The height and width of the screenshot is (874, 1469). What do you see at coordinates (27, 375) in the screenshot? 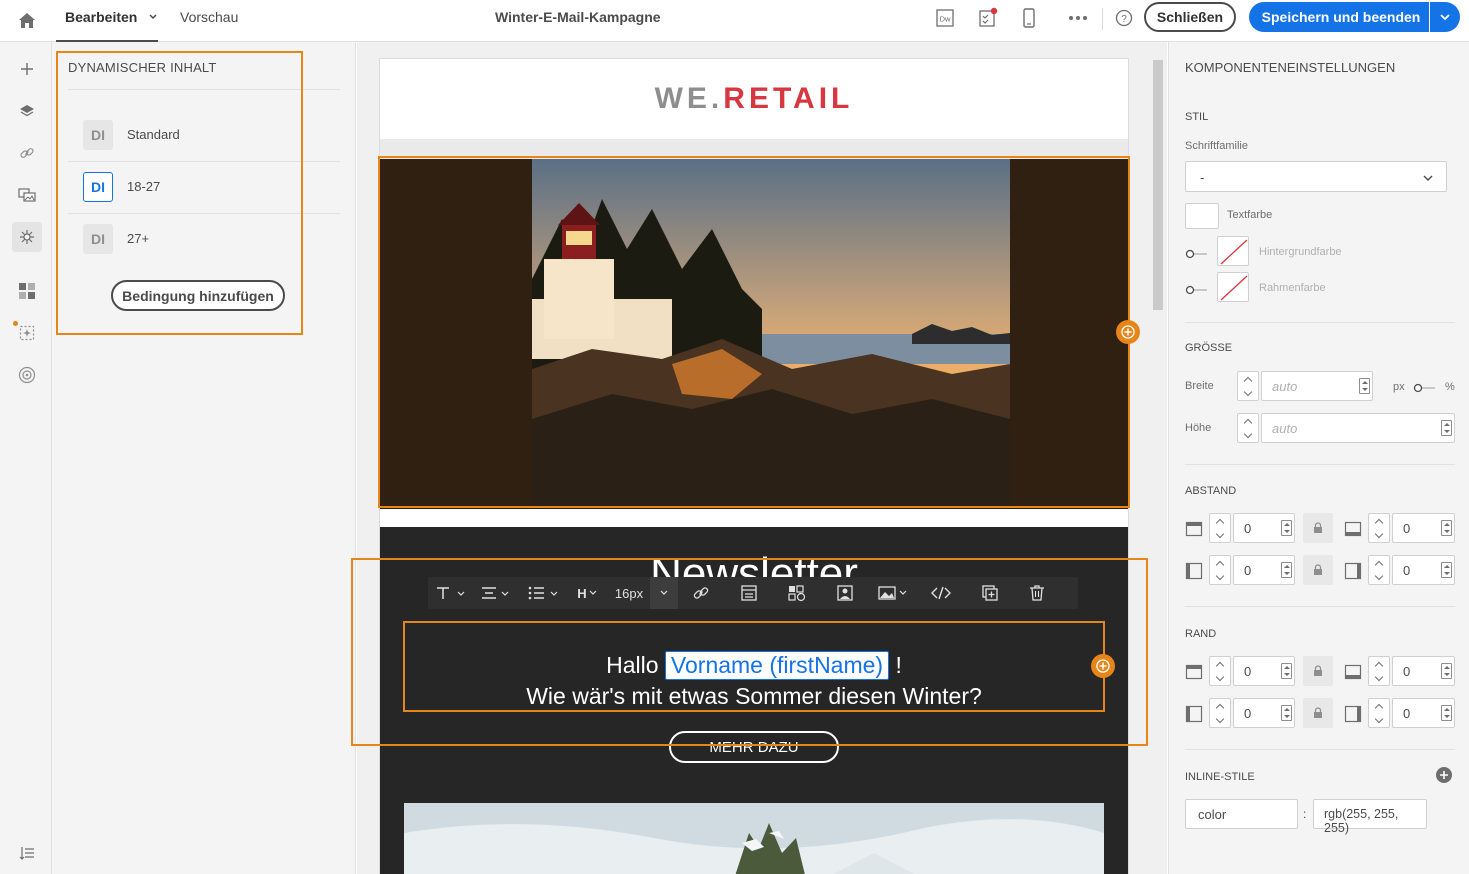
I see `target-icon` at bounding box center [27, 375].